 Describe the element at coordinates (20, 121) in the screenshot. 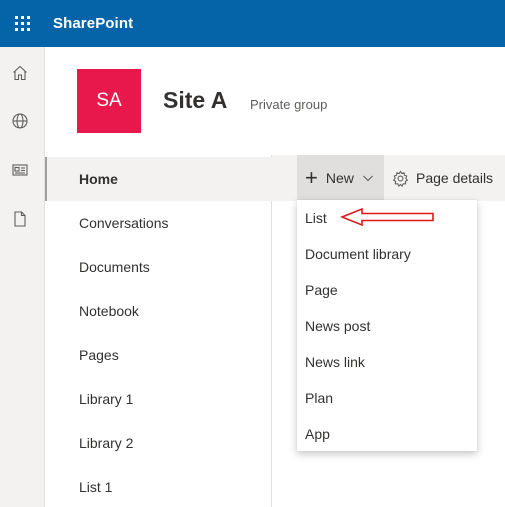

I see `globe-icon` at that location.